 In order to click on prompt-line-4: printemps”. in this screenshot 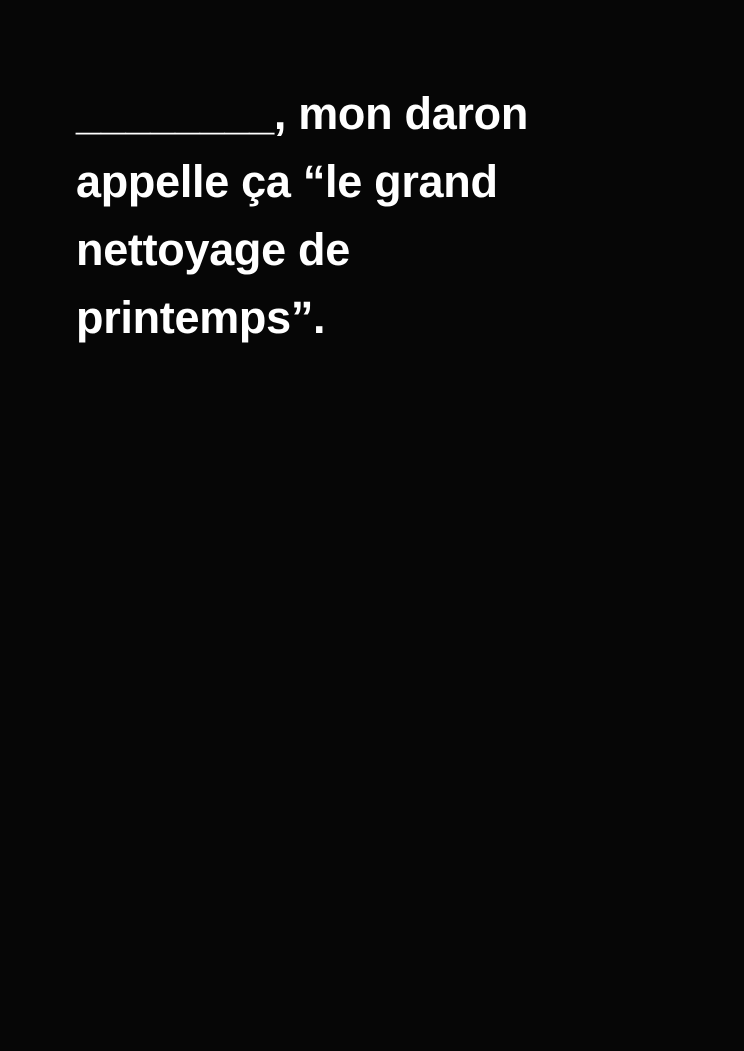, I will do `click(201, 317)`.